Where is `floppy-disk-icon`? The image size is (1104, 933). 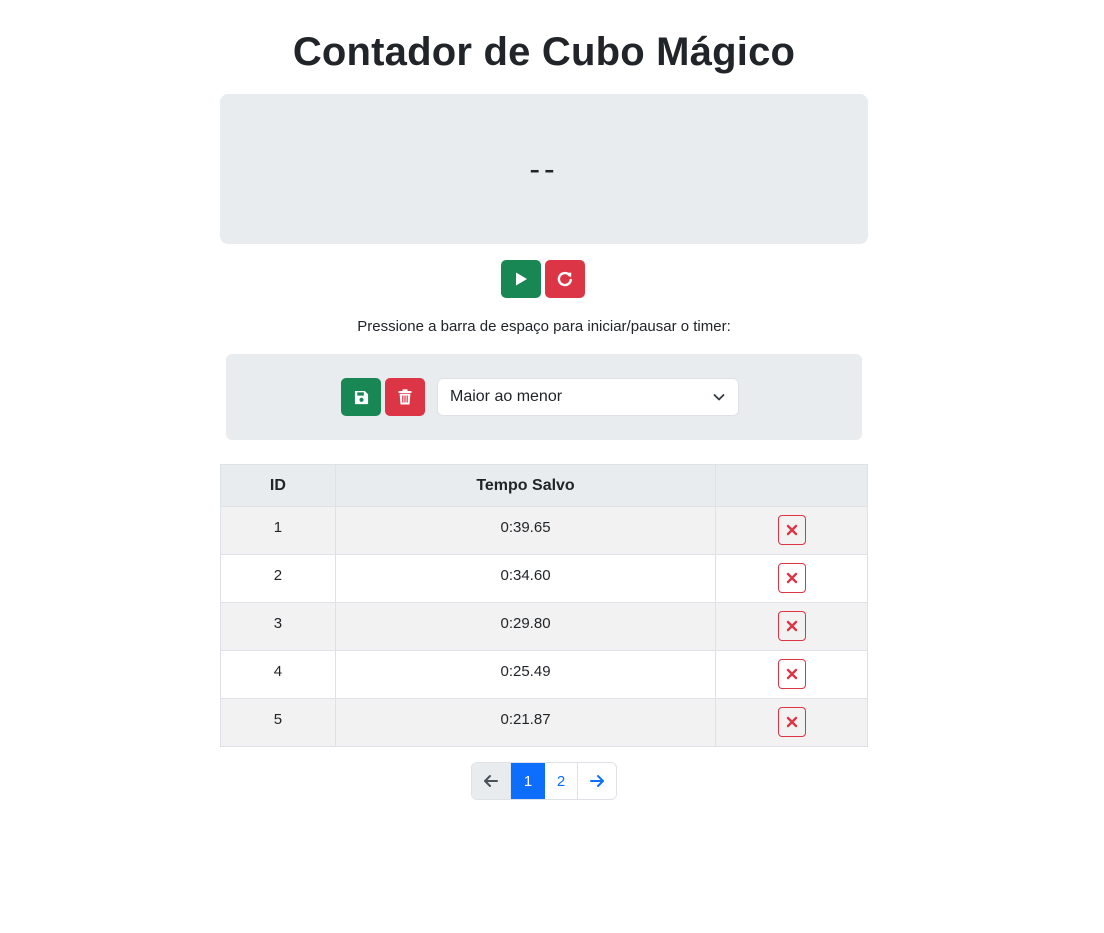
floppy-disk-icon is located at coordinates (361, 397).